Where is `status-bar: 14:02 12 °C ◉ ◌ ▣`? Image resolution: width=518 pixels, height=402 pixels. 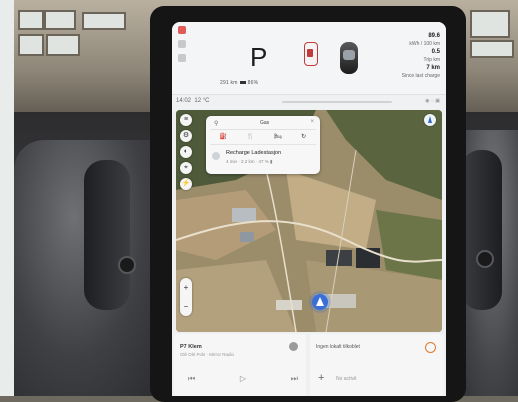
status-bar: 14:02 12 °C ◉ ◌ ▣ is located at coordinates (309, 101).